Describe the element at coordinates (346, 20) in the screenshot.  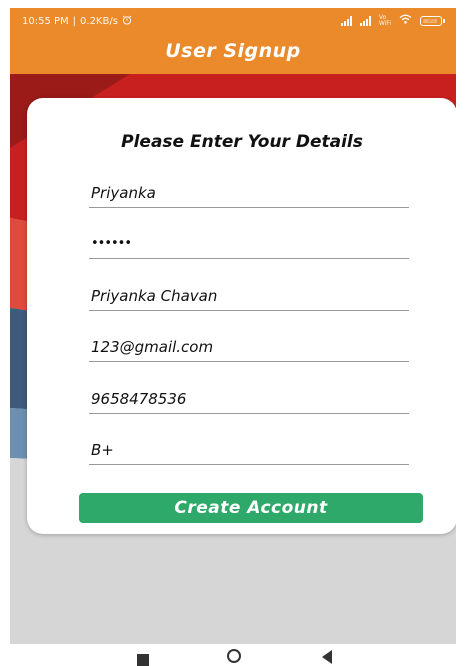
I see `signal-icon` at that location.